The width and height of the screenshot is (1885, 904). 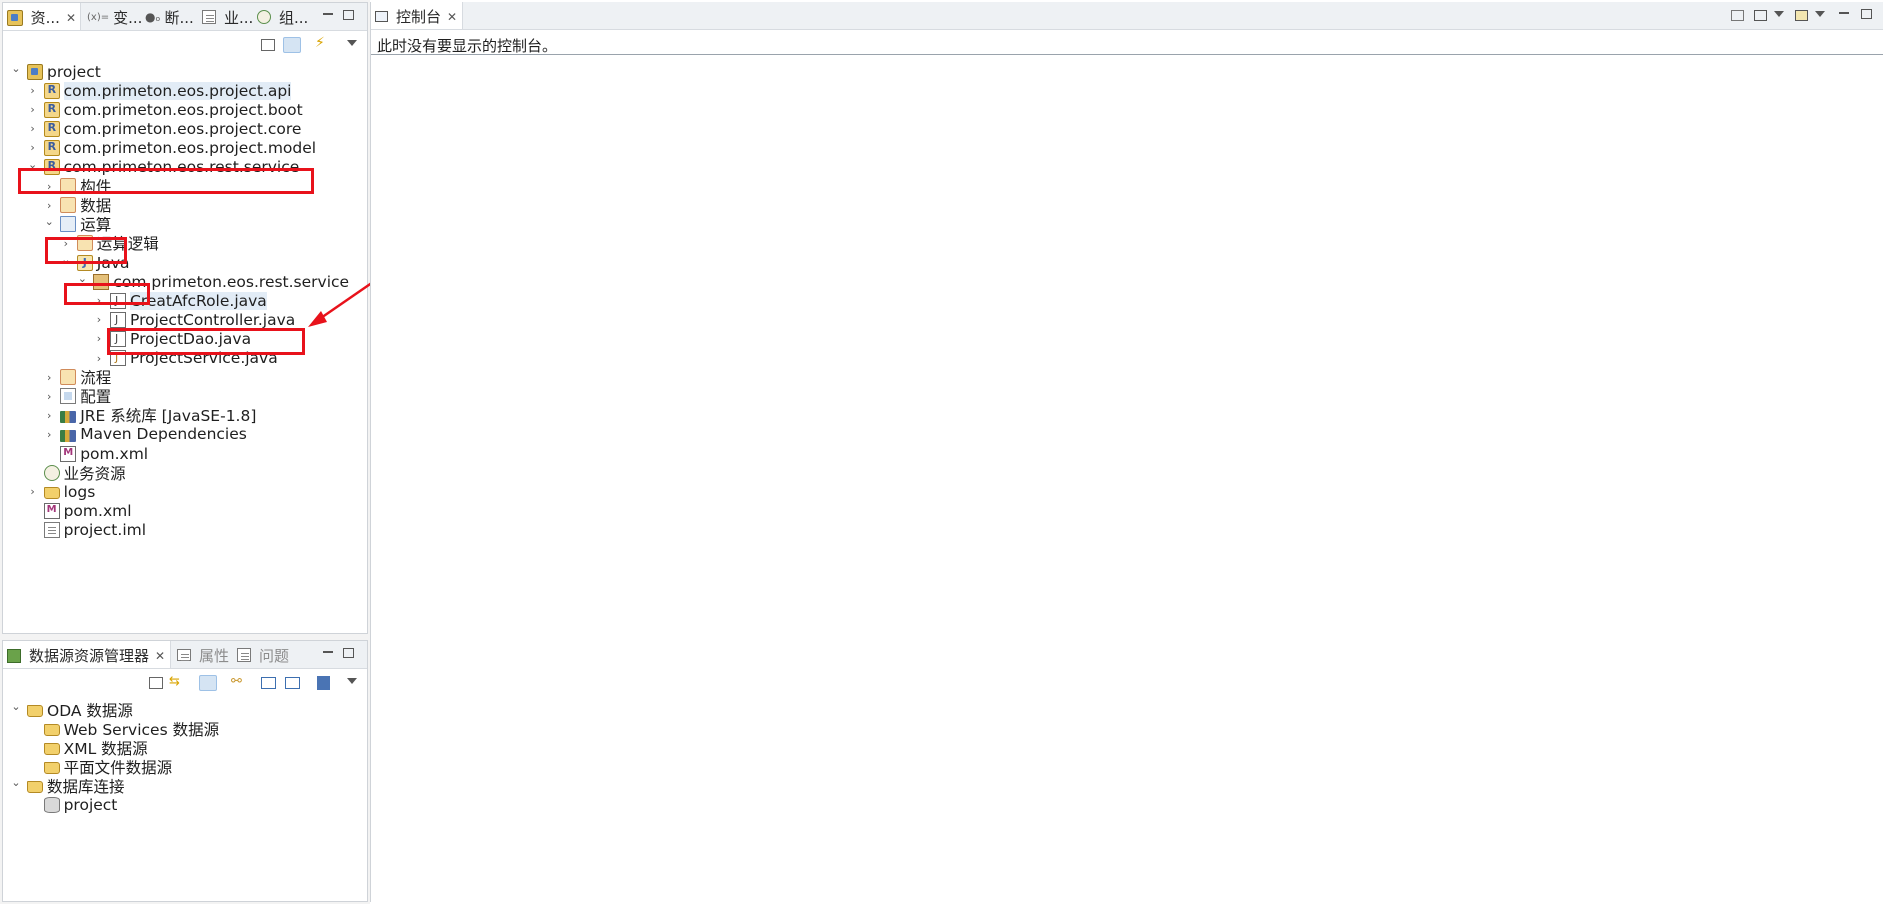 I want to click on display-console-icon, so click(x=1760, y=15).